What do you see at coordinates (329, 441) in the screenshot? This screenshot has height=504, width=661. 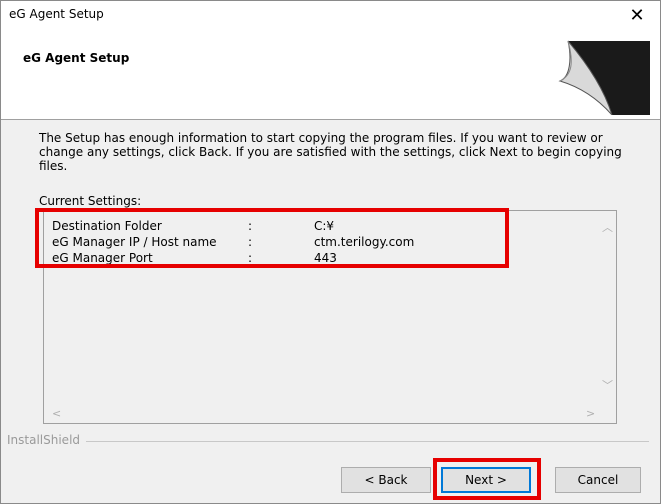 I see `footer-divider` at bounding box center [329, 441].